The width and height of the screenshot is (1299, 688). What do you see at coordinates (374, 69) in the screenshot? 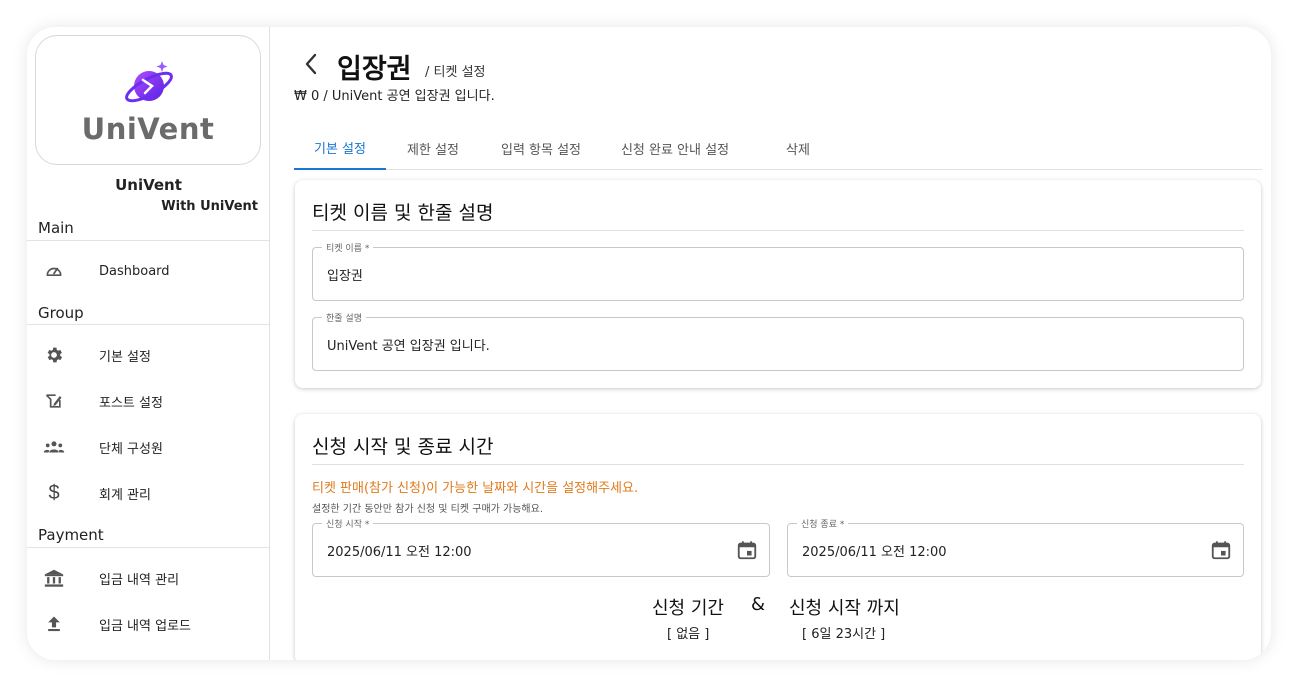
I see `page-title: 입장권` at bounding box center [374, 69].